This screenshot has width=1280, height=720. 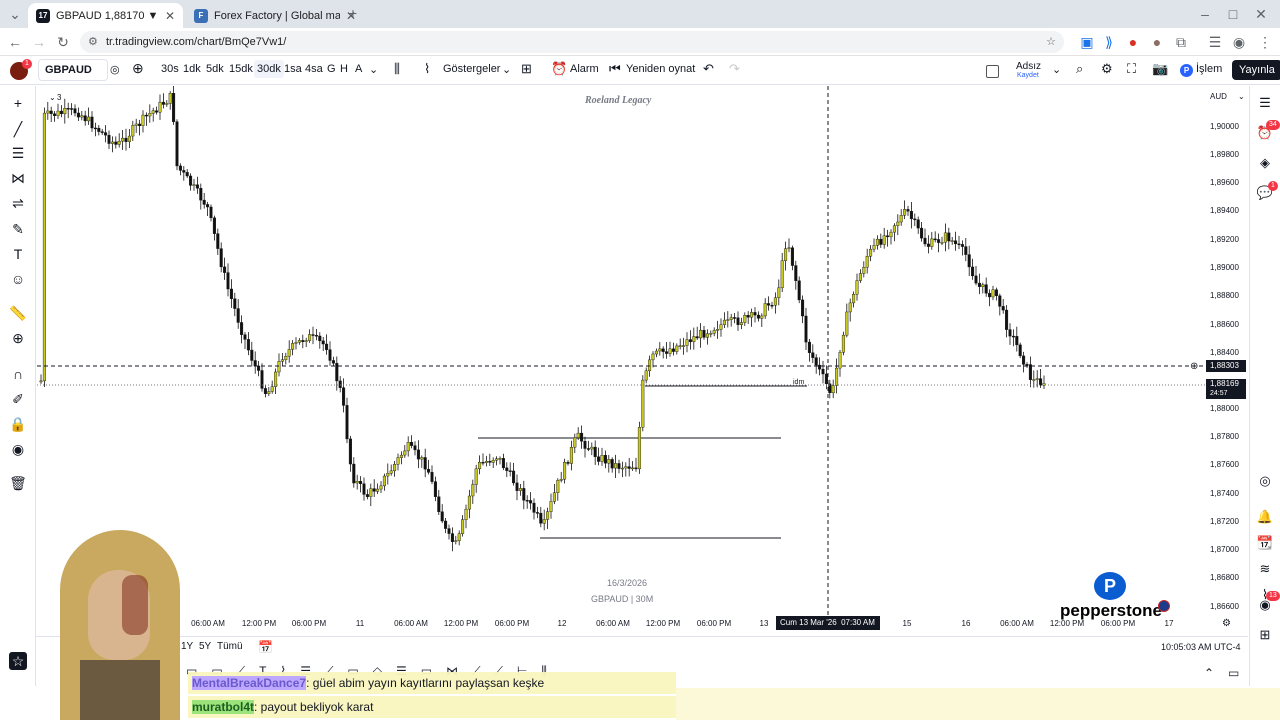 What do you see at coordinates (18, 129) in the screenshot?
I see `trendline-icon: ╱` at bounding box center [18, 129].